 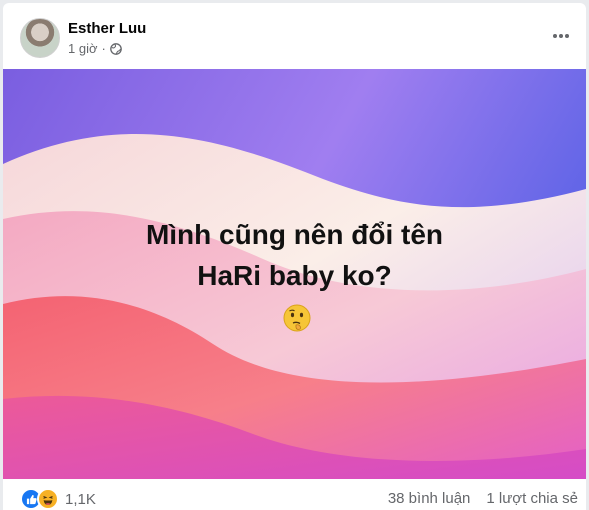 What do you see at coordinates (107, 28) in the screenshot?
I see `author-name: Esther Luu` at bounding box center [107, 28].